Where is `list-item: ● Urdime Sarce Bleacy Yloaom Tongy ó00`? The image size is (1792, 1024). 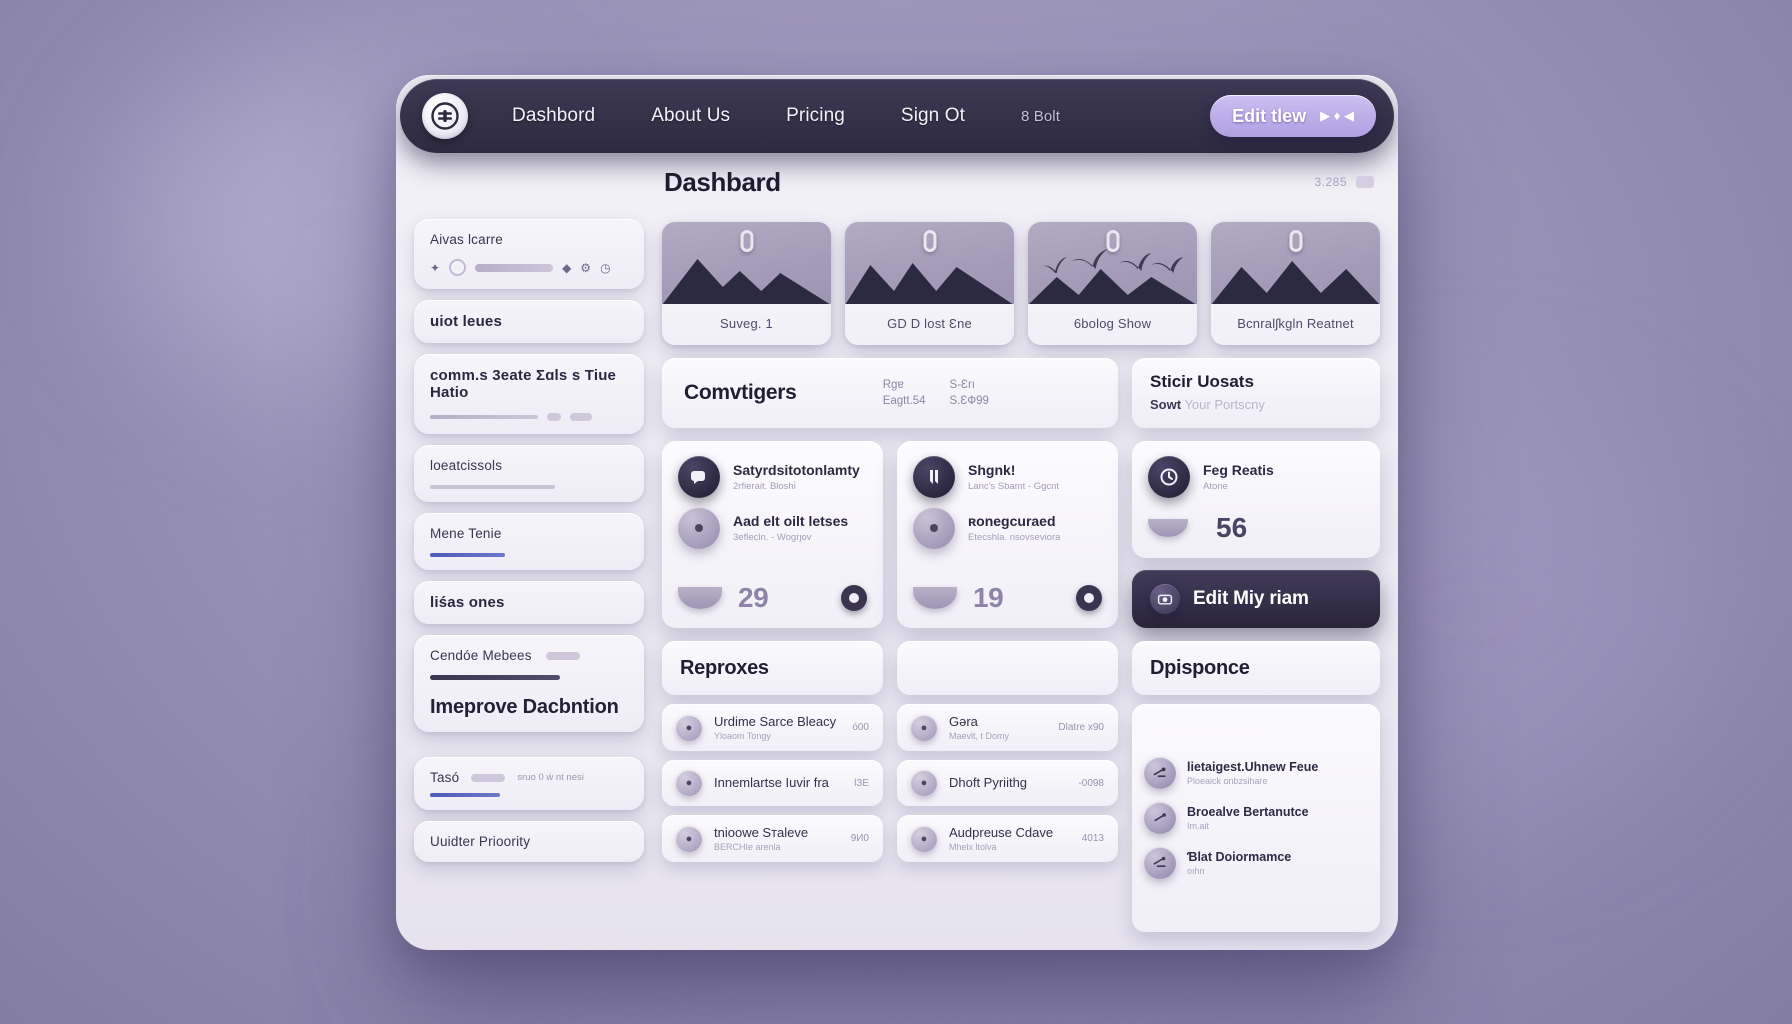 list-item: ● Urdime Sarce Bleacy Yloaom Tongy ó00 is located at coordinates (772, 727).